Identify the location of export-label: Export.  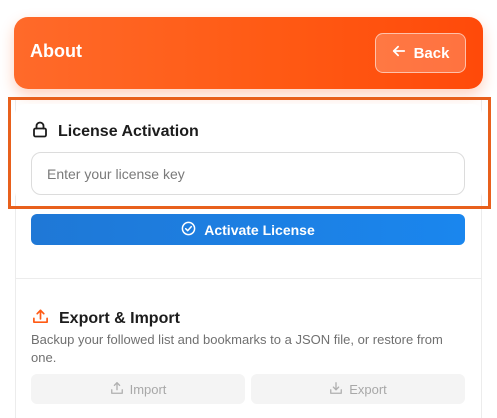
(368, 389).